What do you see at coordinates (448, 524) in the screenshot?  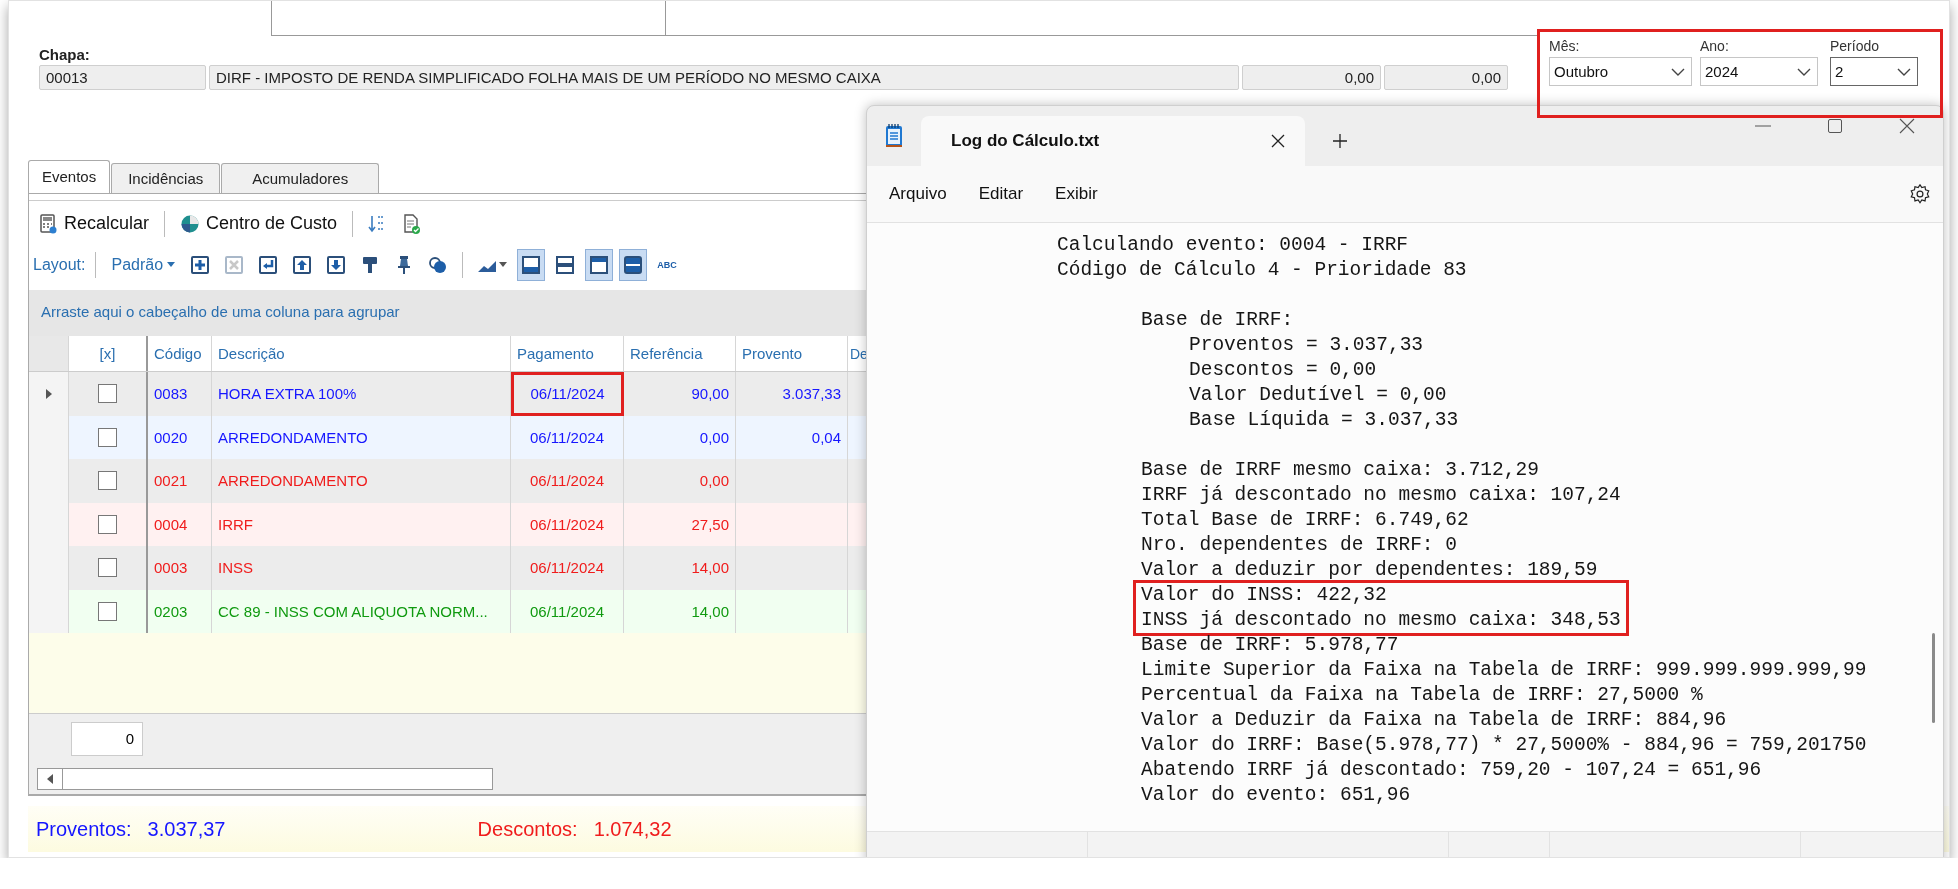 I see `table-row: 0004 IRRF 06/11/2024 27,50` at bounding box center [448, 524].